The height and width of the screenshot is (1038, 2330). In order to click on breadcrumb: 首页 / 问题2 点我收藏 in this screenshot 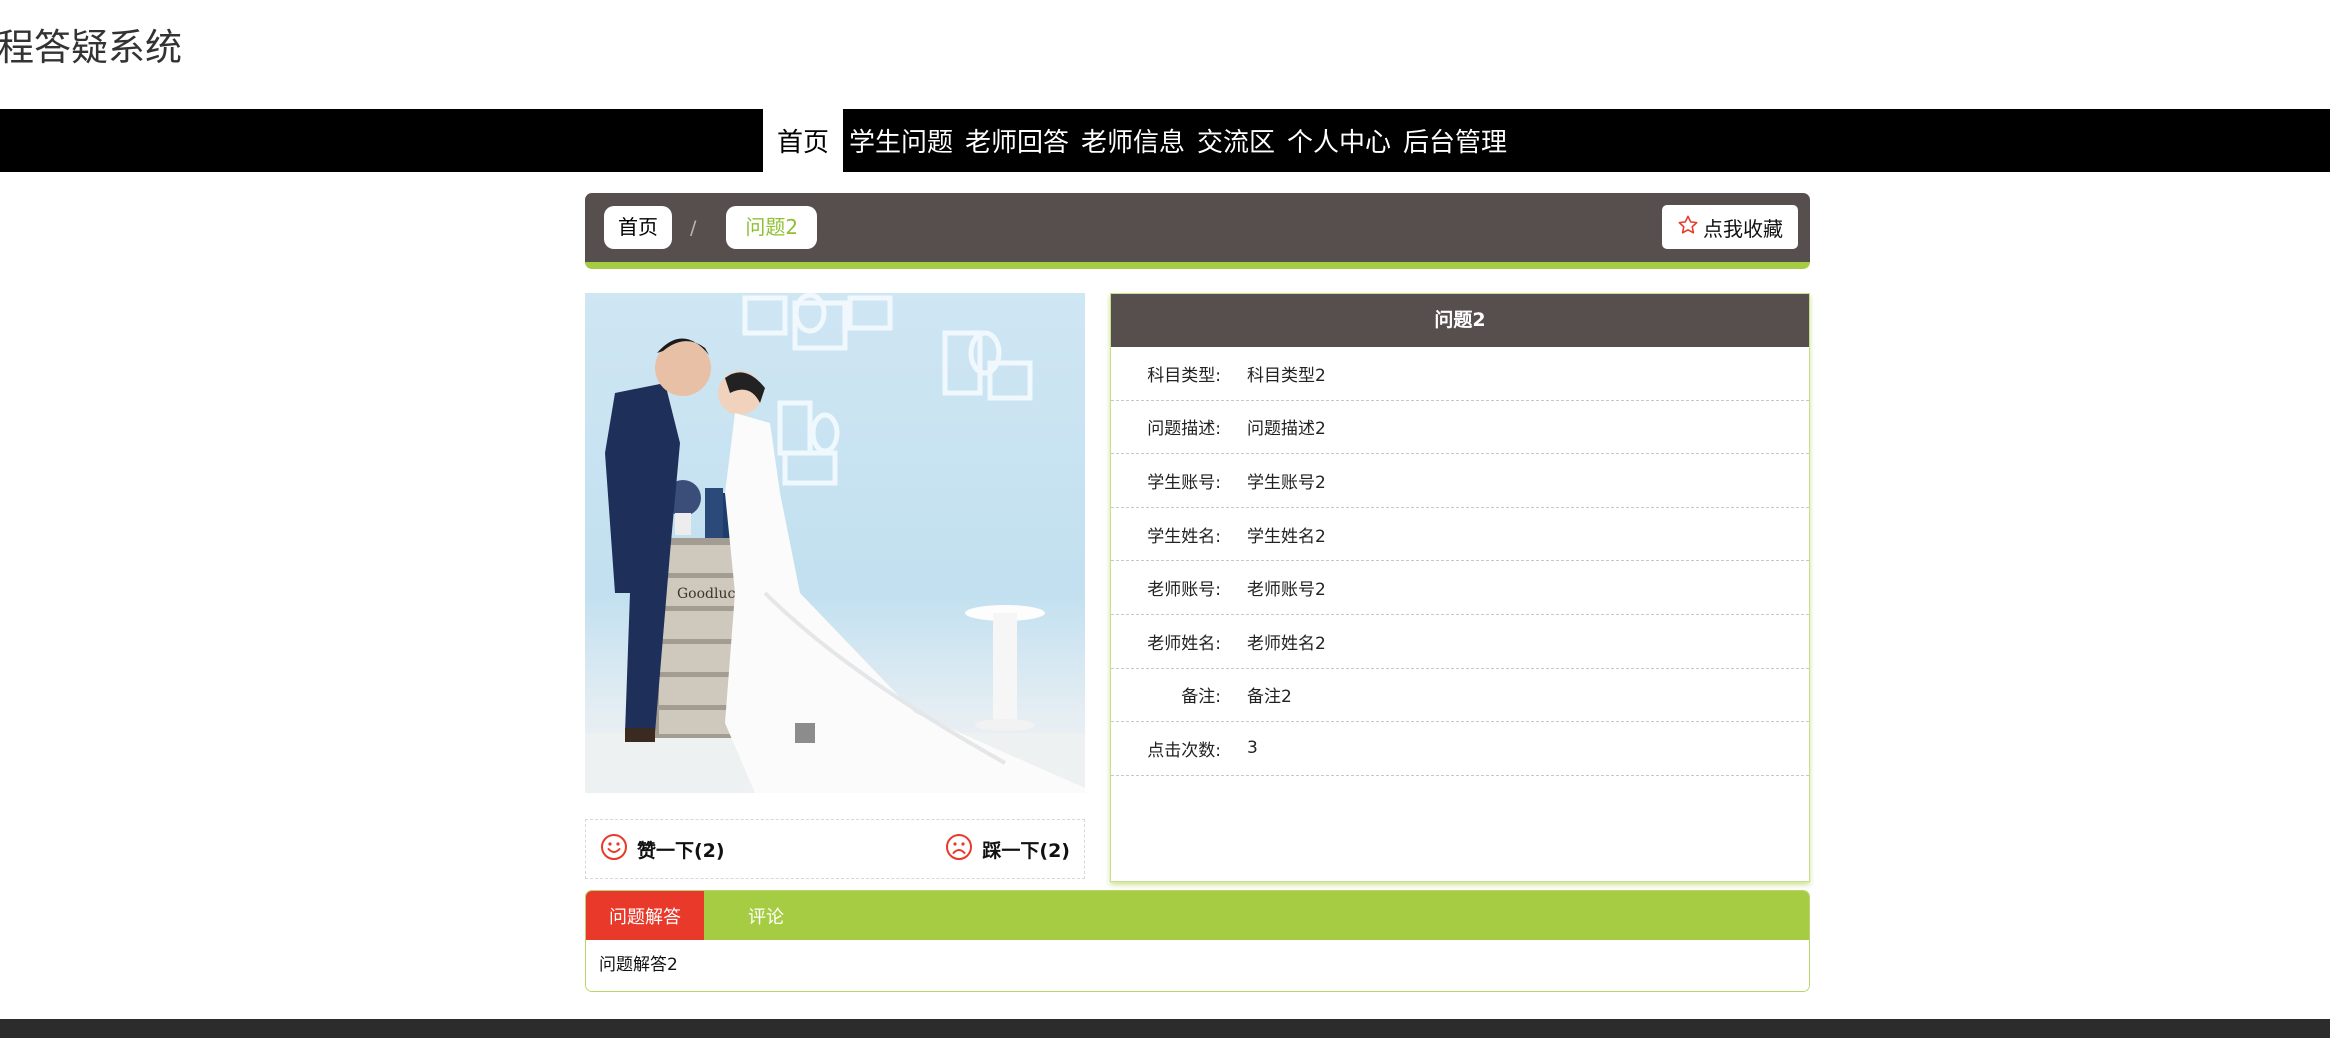, I will do `click(1197, 231)`.